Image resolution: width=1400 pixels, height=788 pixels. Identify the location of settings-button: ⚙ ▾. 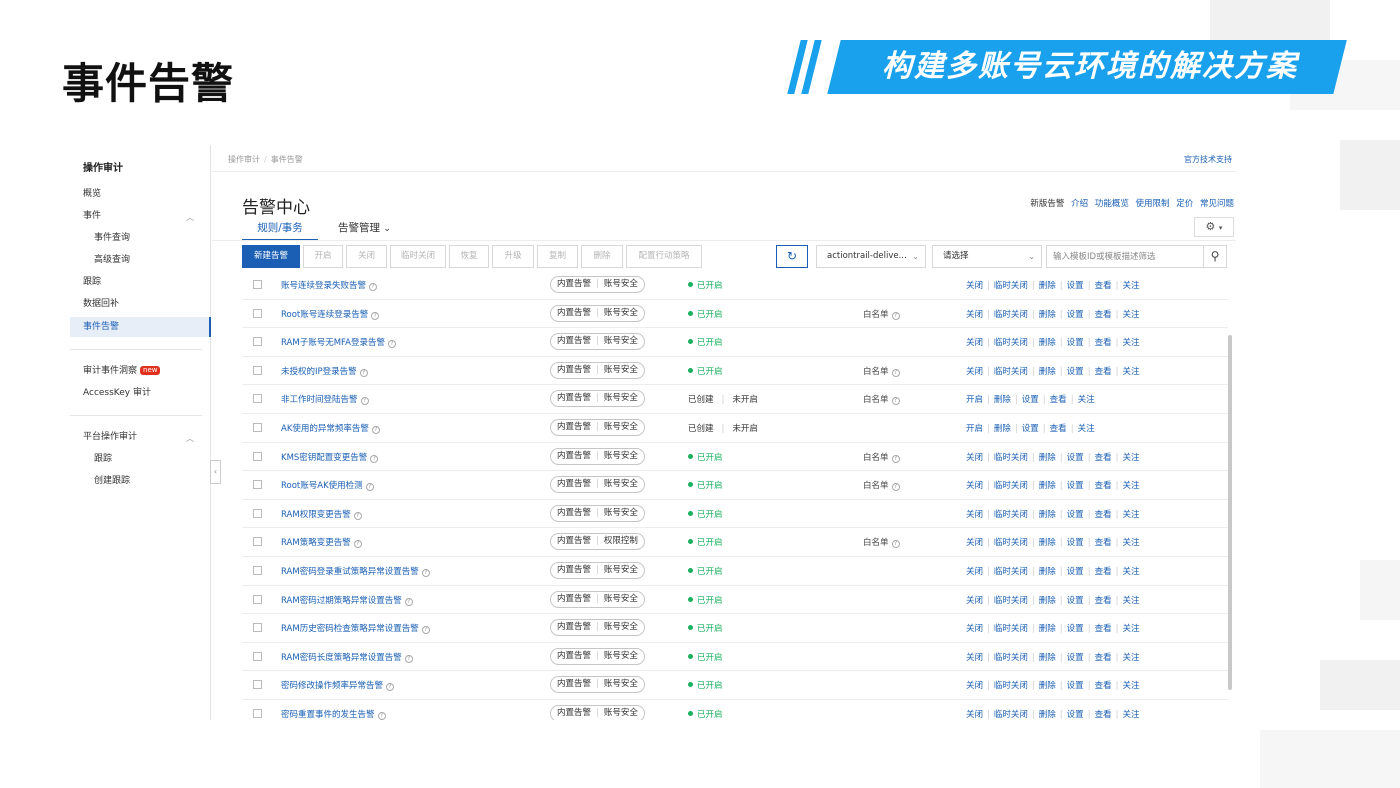
(1214, 227).